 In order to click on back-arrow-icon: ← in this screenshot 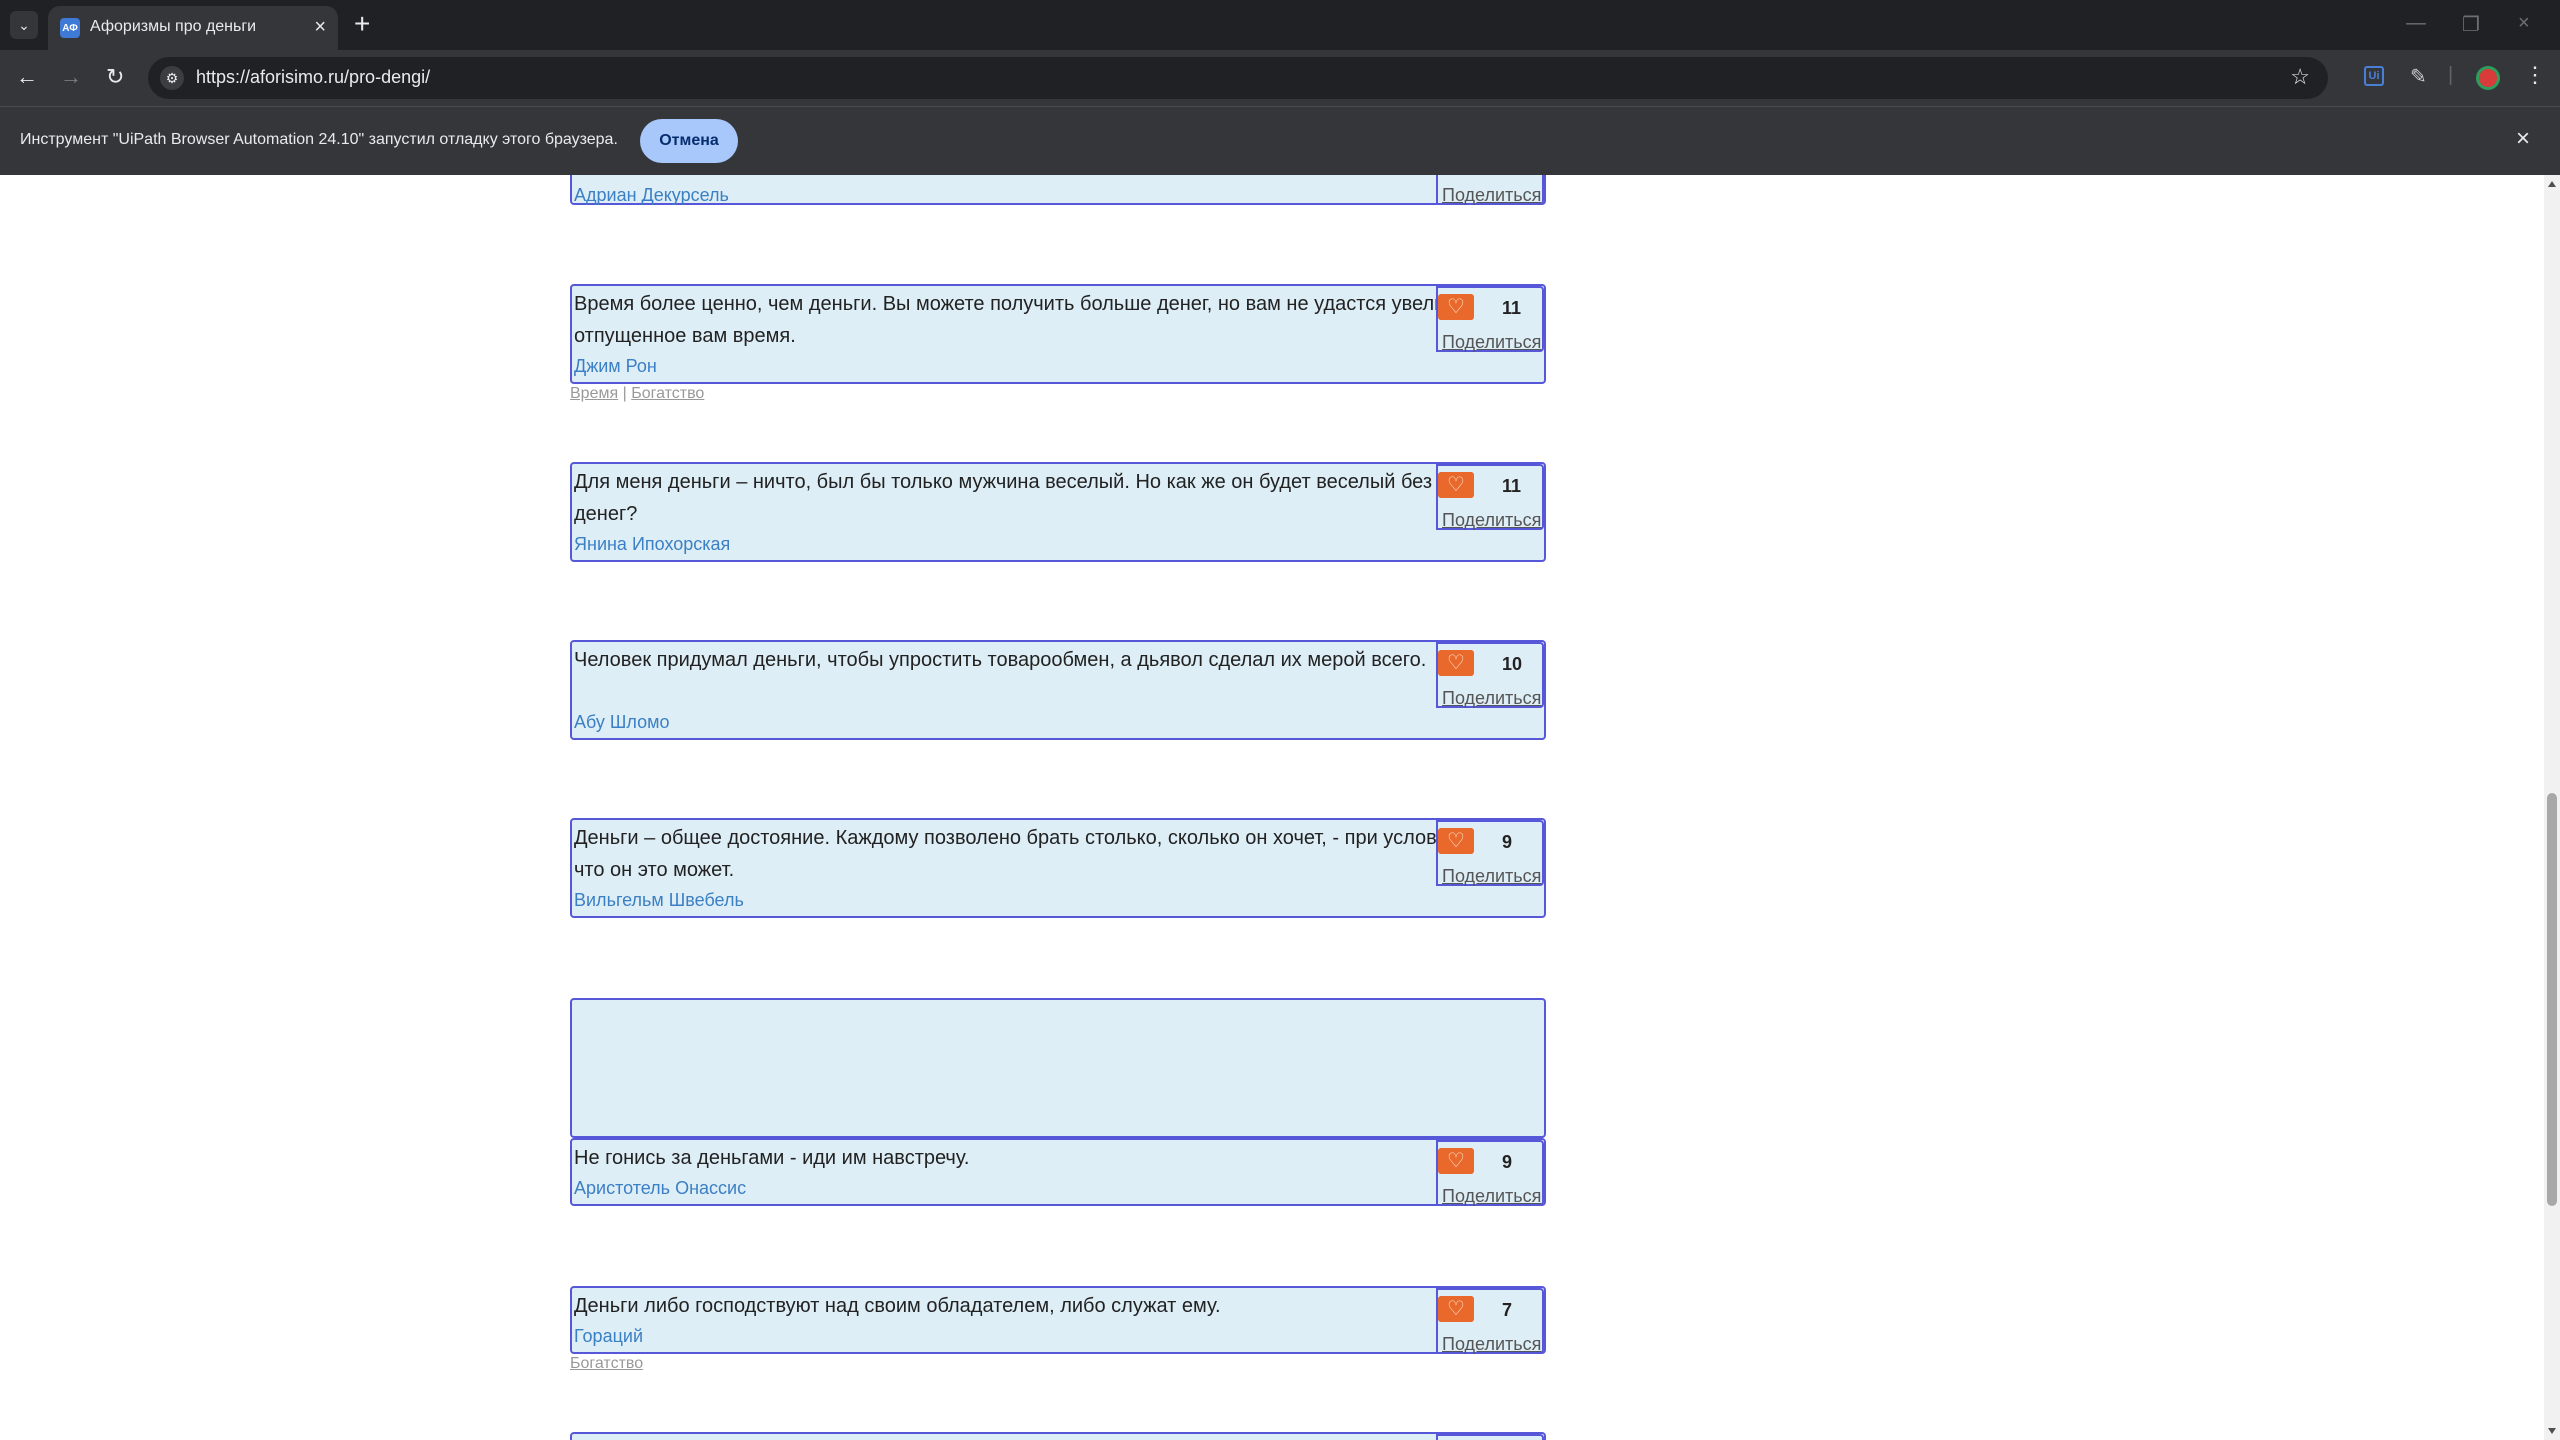, I will do `click(27, 77)`.